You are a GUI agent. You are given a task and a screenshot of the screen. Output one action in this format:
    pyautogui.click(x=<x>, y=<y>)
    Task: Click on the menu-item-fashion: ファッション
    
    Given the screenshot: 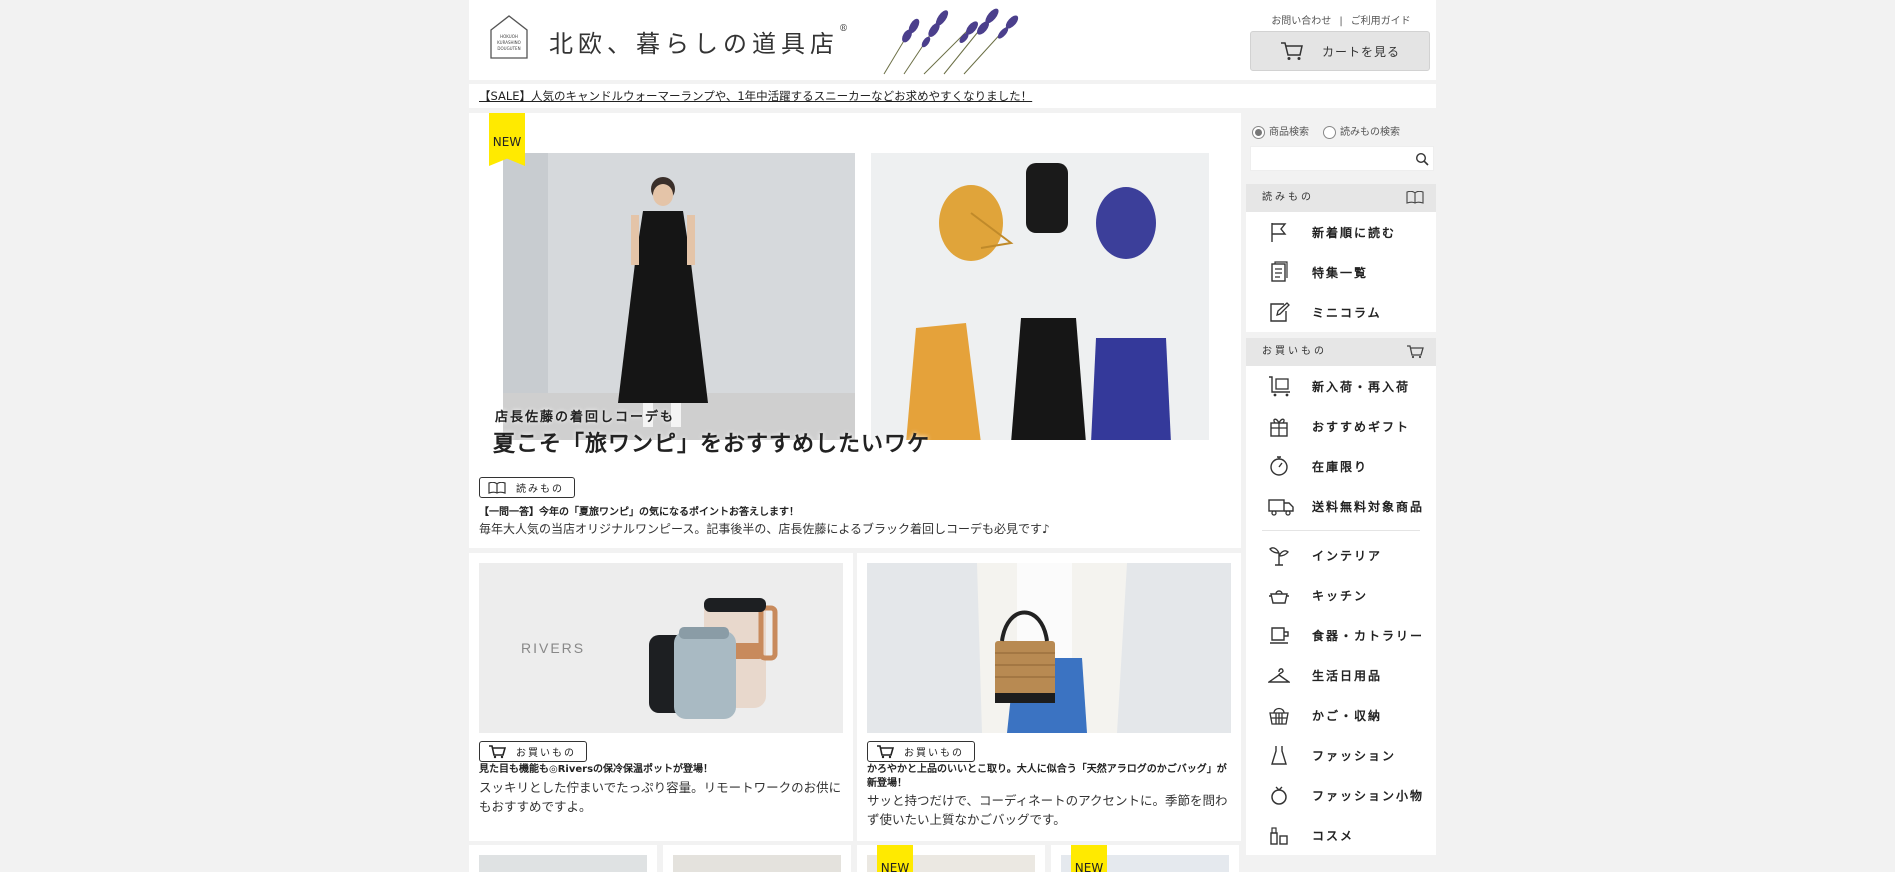 What is the action you would take?
    pyautogui.click(x=1341, y=755)
    